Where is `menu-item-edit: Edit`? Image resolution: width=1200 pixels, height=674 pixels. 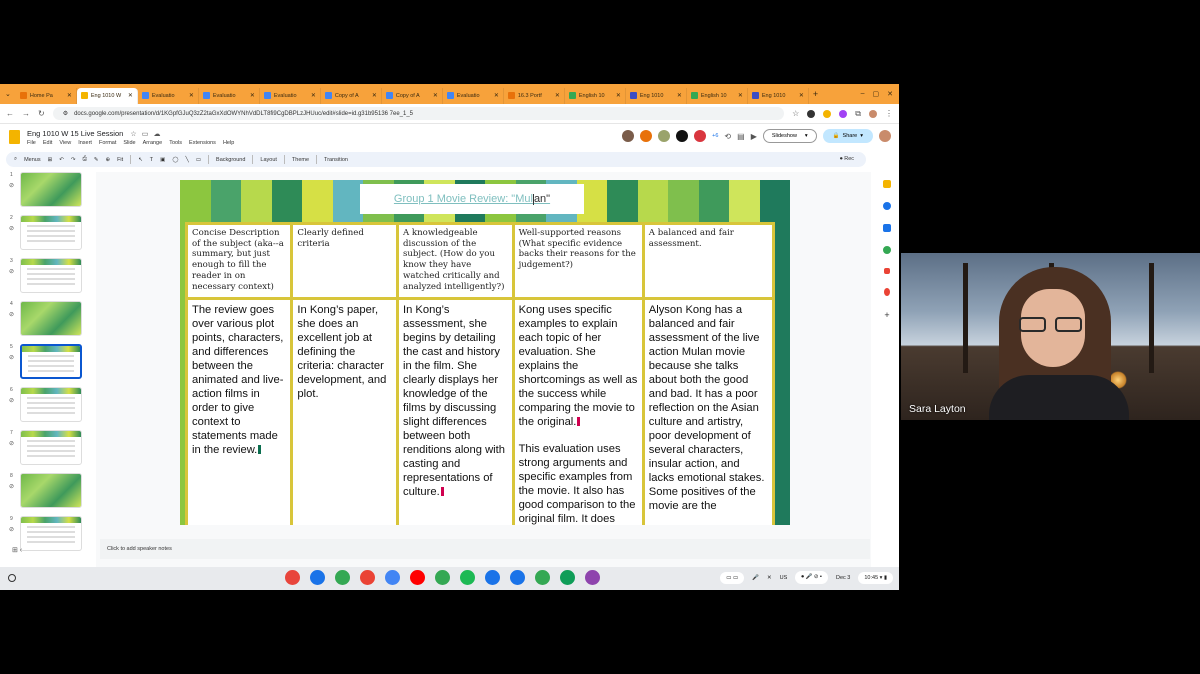
menu-item-edit: Edit is located at coordinates (47, 143).